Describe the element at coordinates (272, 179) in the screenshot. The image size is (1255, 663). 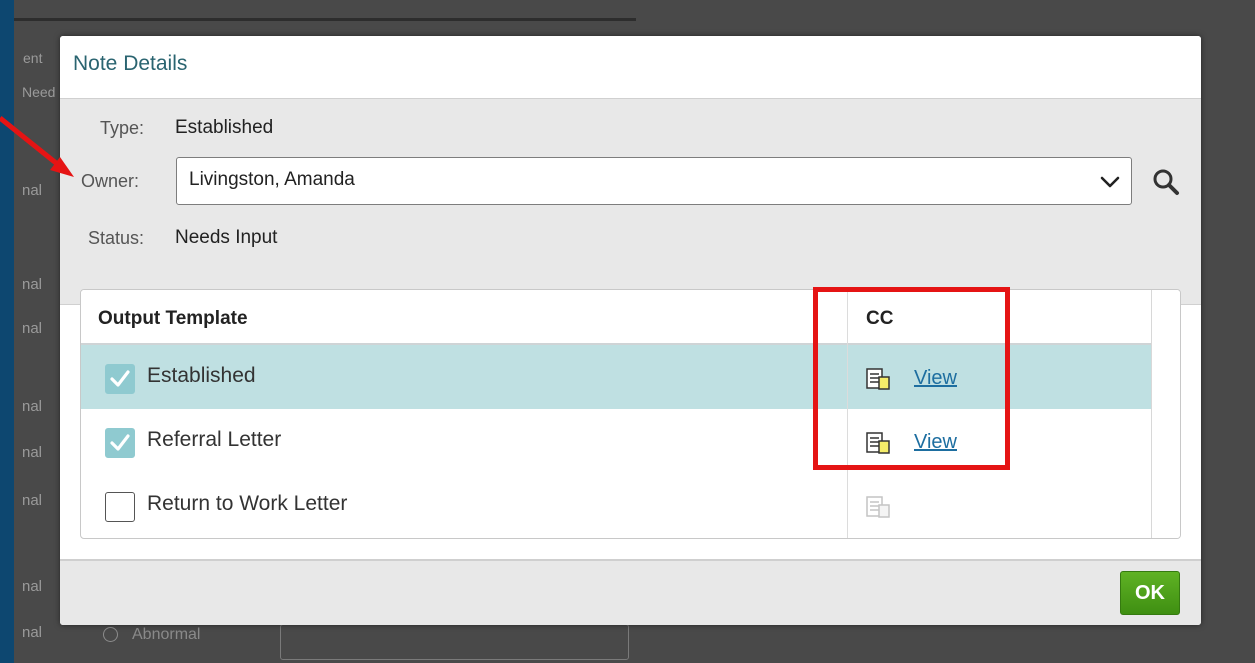
I see `owner-selected-value: Livingston, Amanda` at that location.